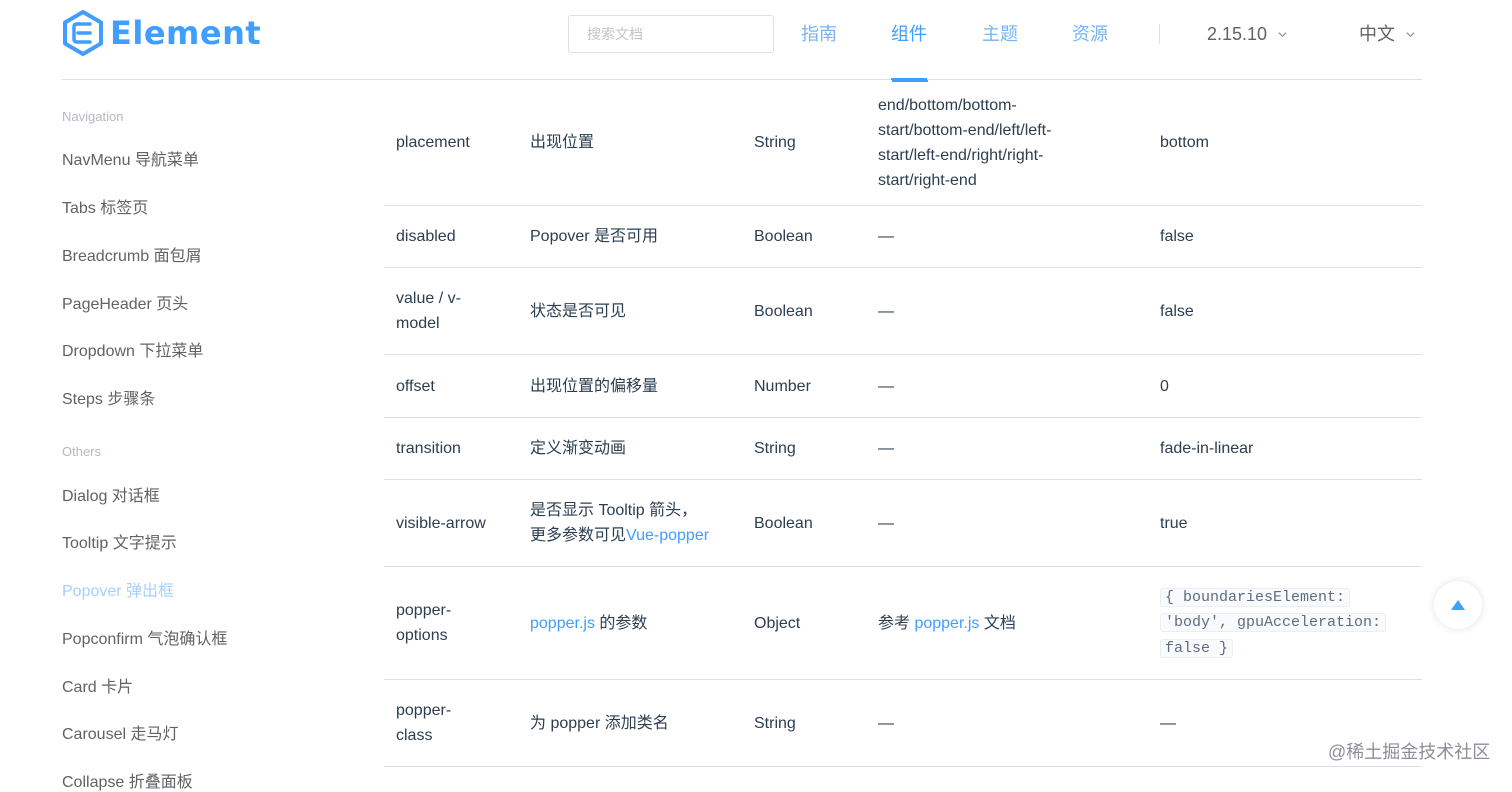 The image size is (1512, 792). What do you see at coordinates (1000, 34) in the screenshot?
I see `nav-theme: 主题` at bounding box center [1000, 34].